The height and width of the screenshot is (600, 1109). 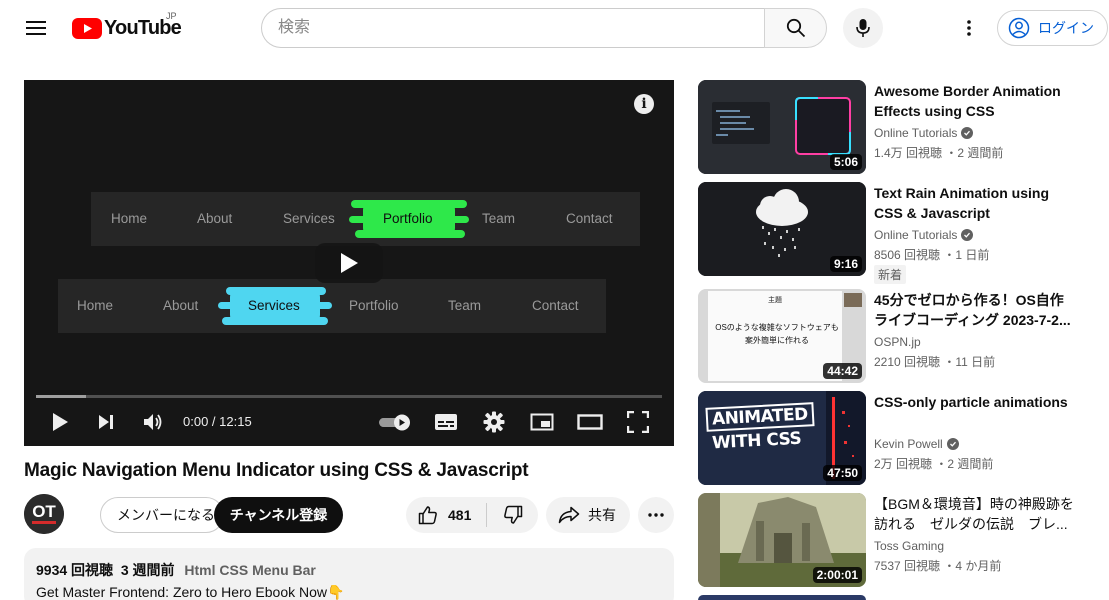 I want to click on signin-button: ログイン, so click(x=1052, y=28).